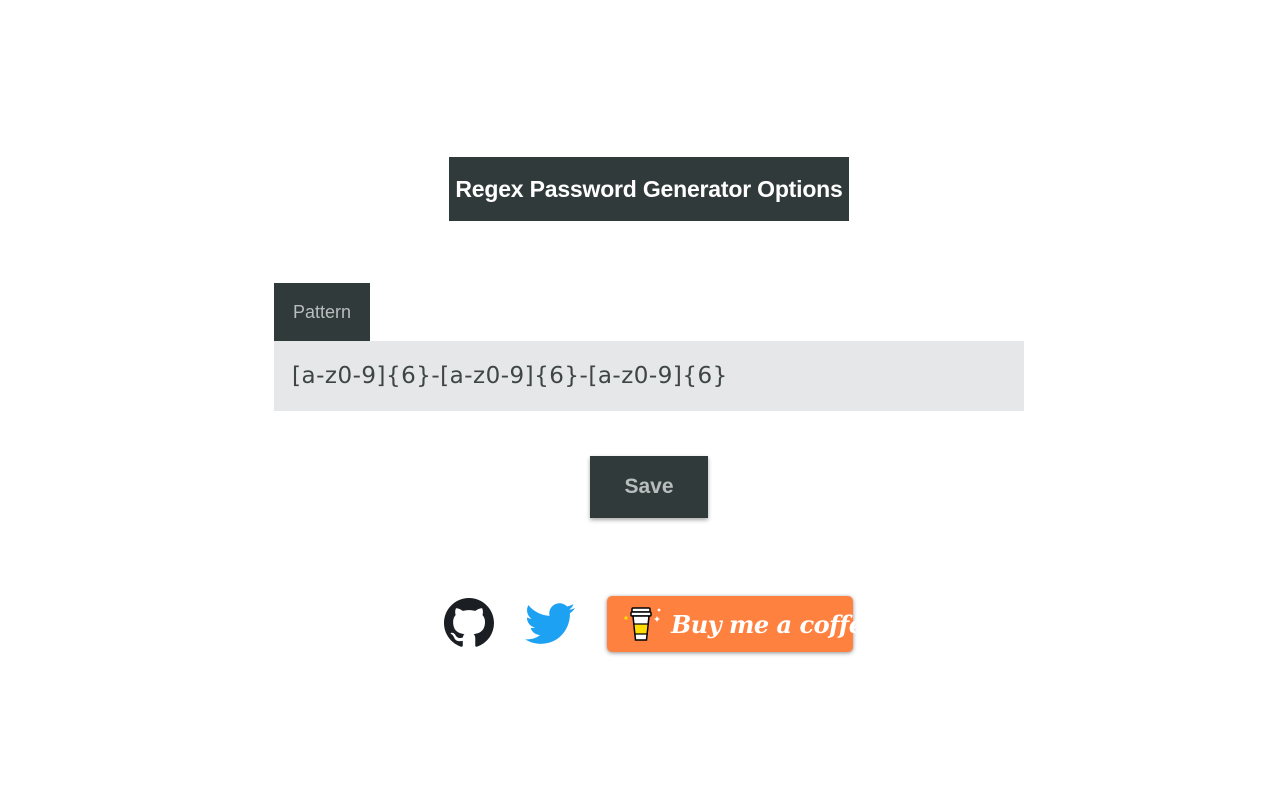  I want to click on save-button: Save, so click(649, 487).